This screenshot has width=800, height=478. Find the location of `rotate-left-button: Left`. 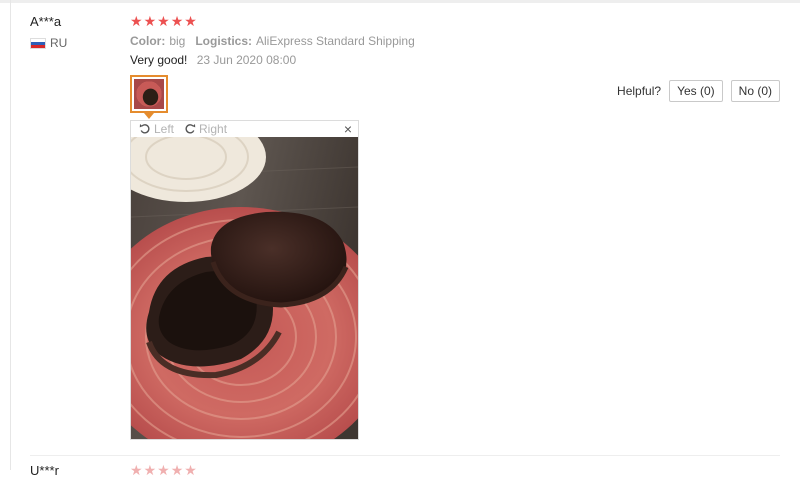

rotate-left-button: Left is located at coordinates (156, 129).